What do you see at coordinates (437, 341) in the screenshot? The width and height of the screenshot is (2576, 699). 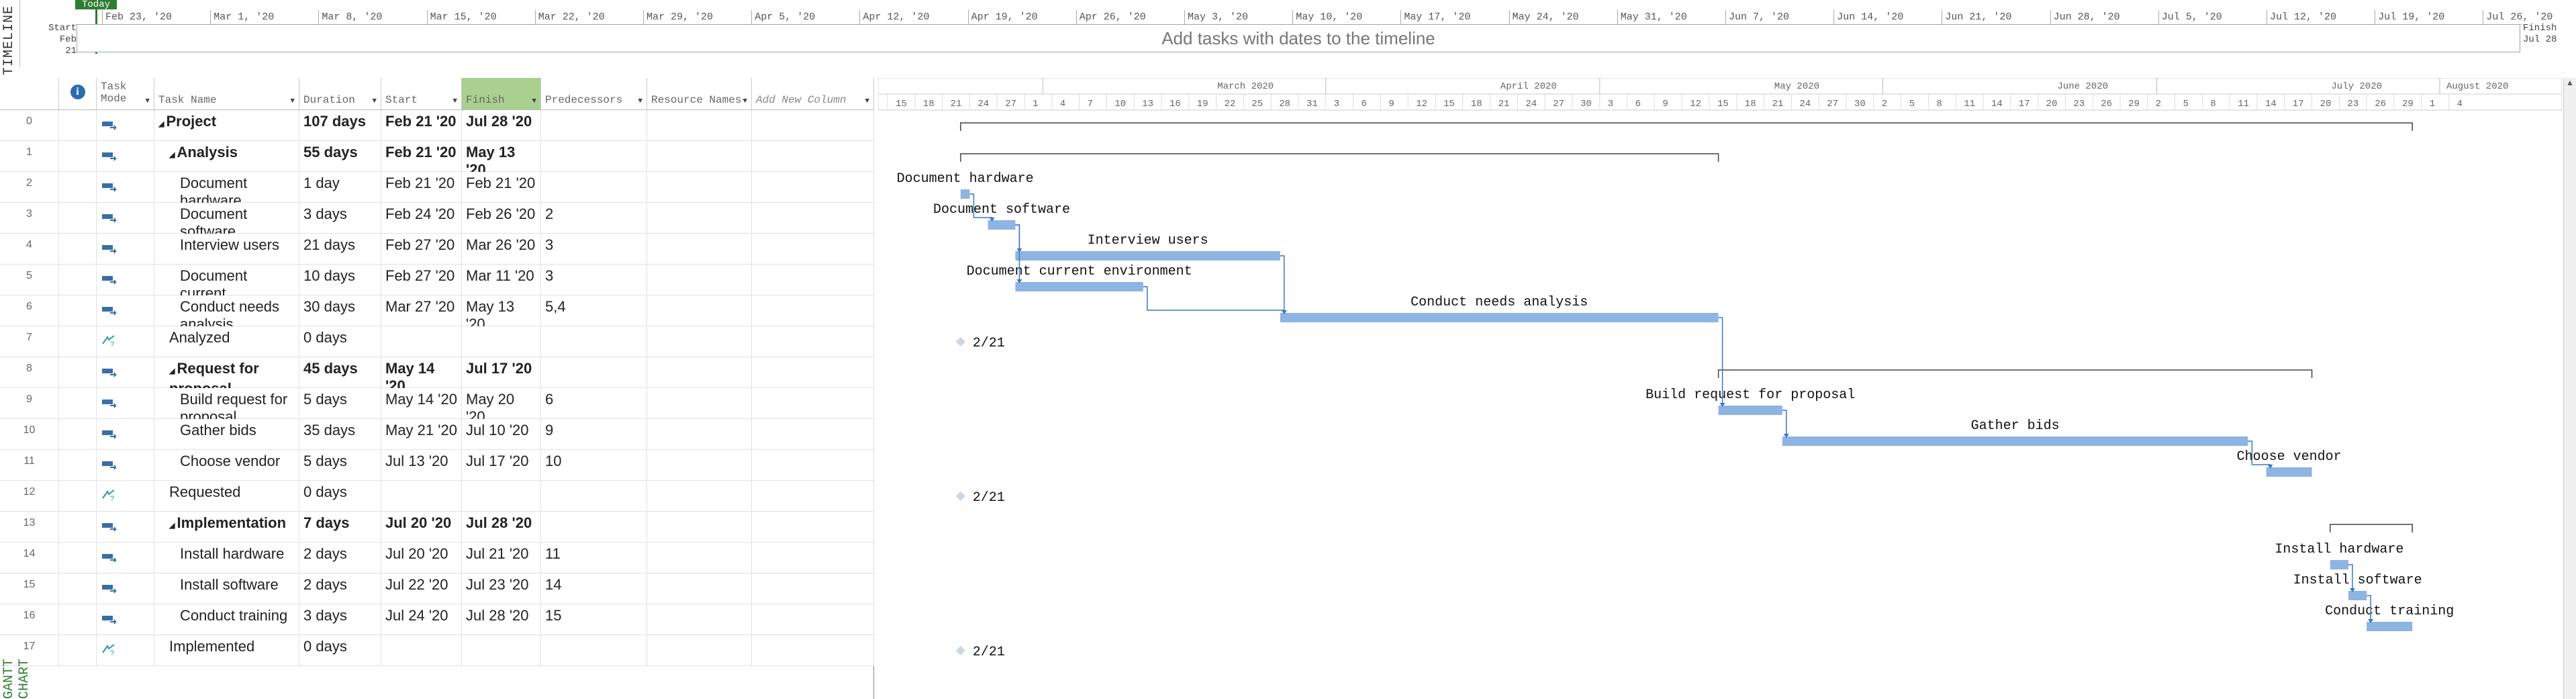 I see `task-row: 7? Analyzed 0 days` at bounding box center [437, 341].